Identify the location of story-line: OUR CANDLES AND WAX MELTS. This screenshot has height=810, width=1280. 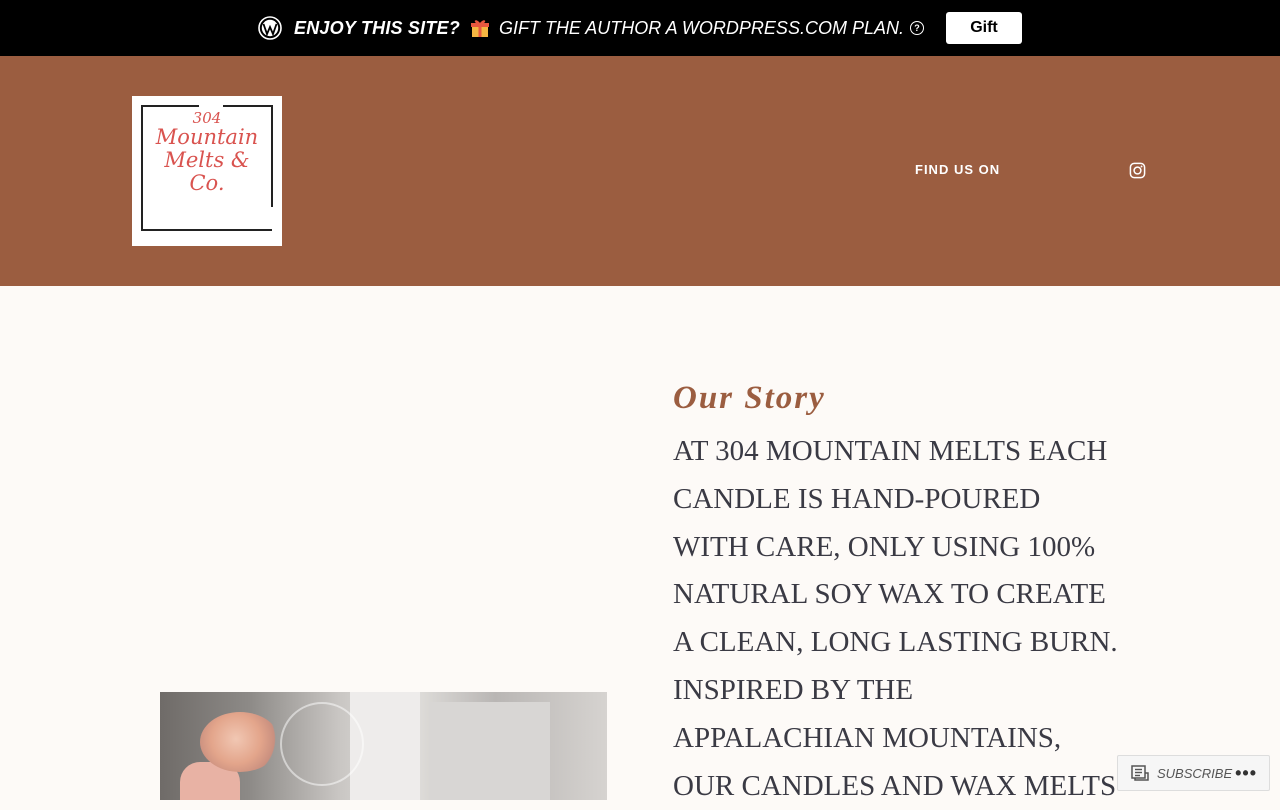
(895, 785).